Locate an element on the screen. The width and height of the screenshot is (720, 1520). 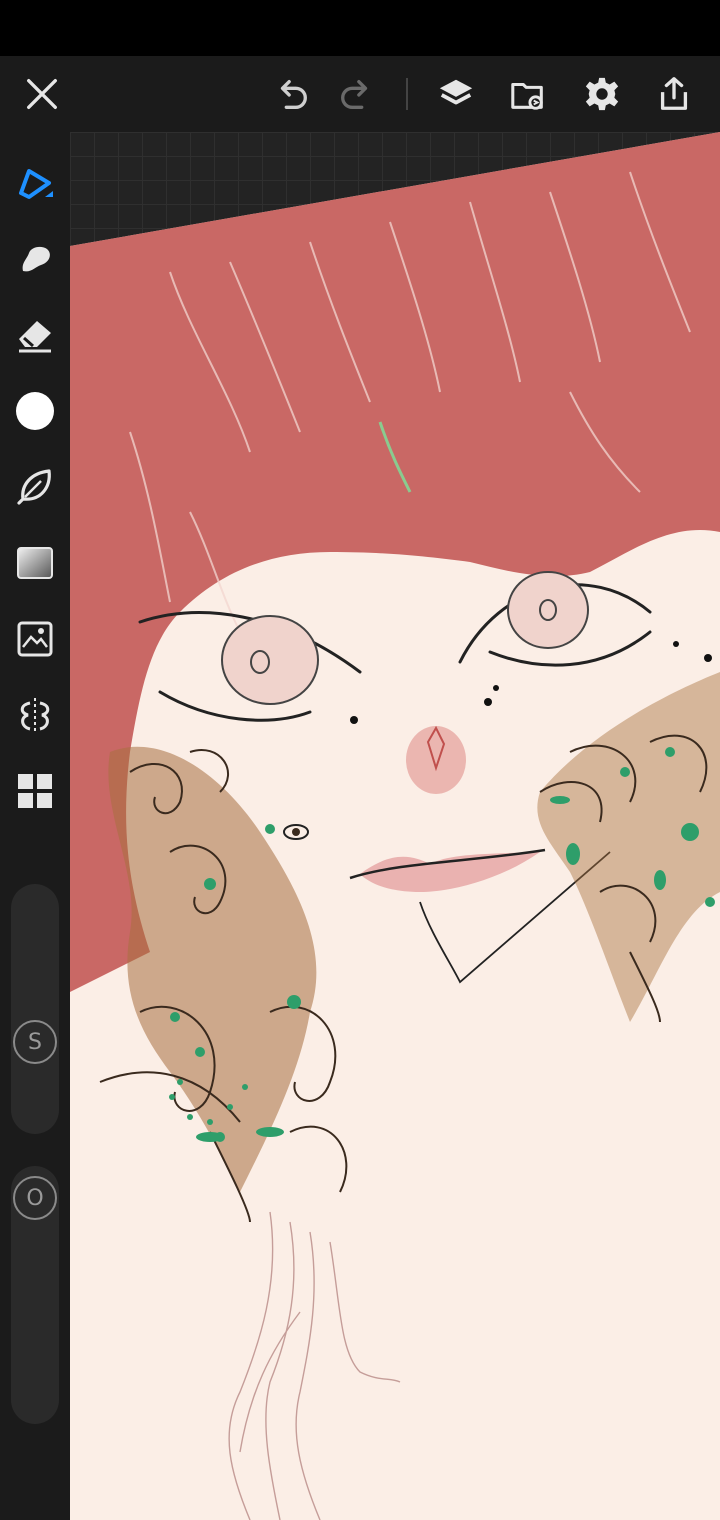
close-button is located at coordinates (42, 94).